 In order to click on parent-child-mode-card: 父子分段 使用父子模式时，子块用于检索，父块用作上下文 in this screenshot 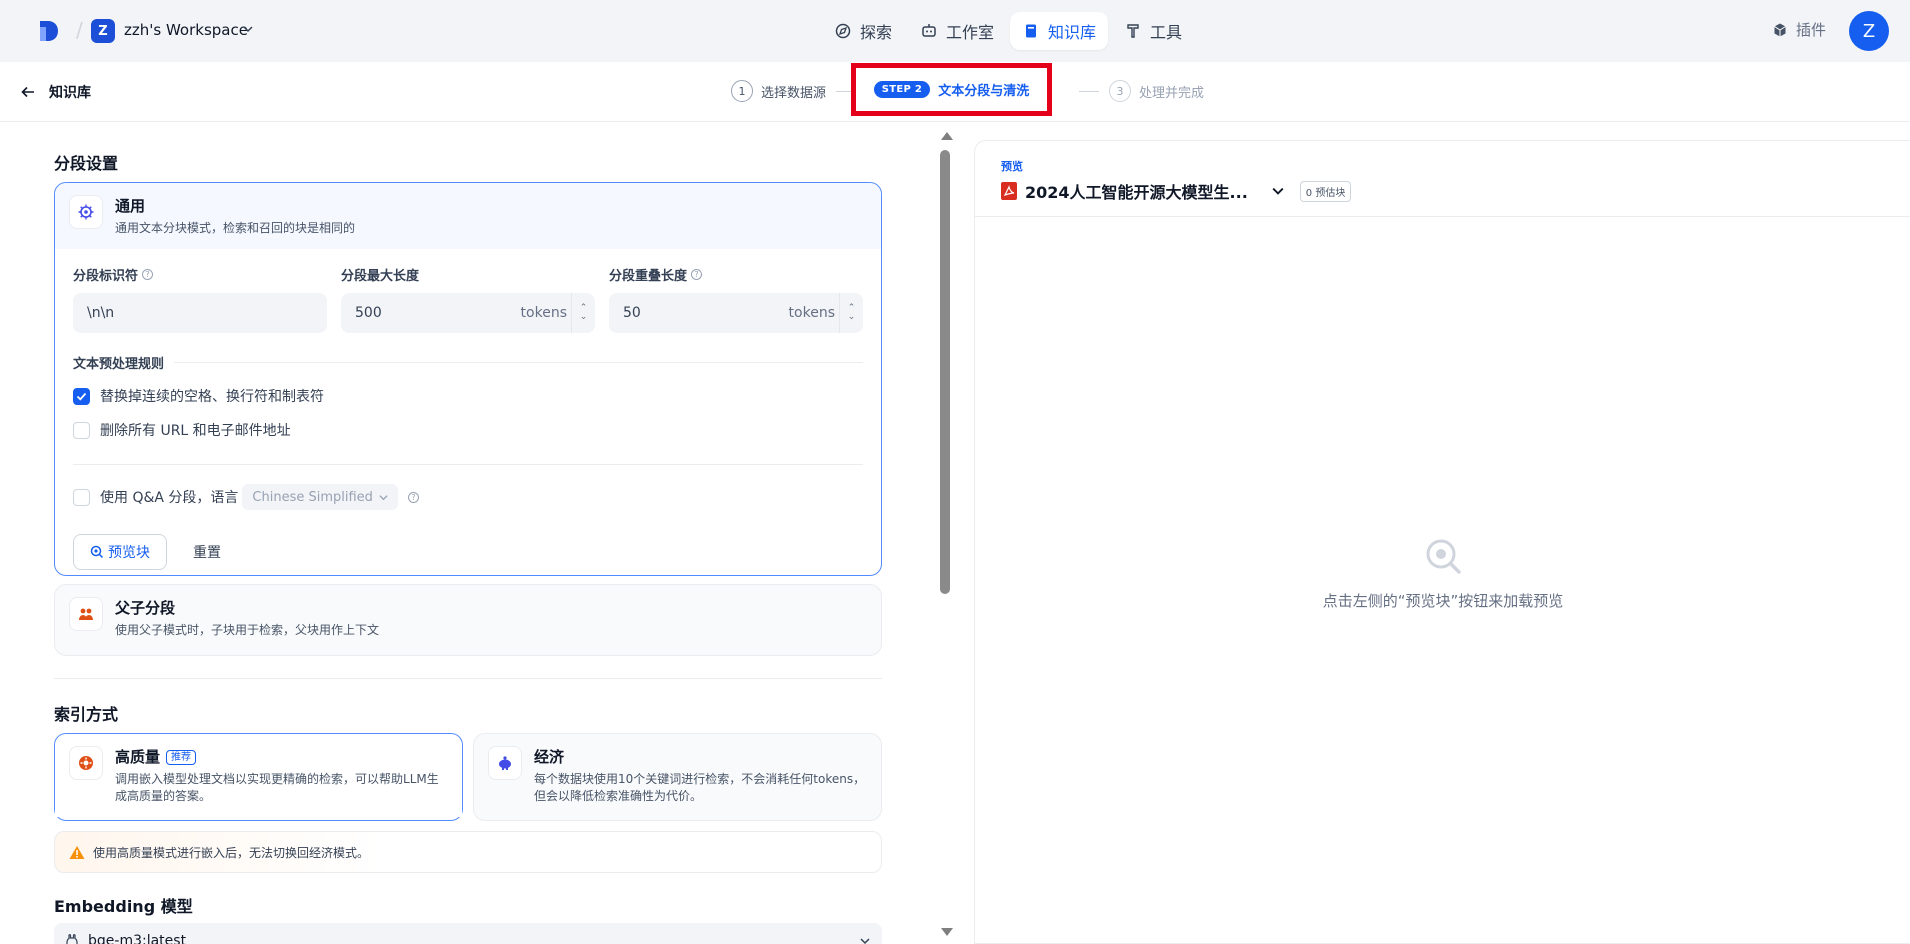, I will do `click(468, 620)`.